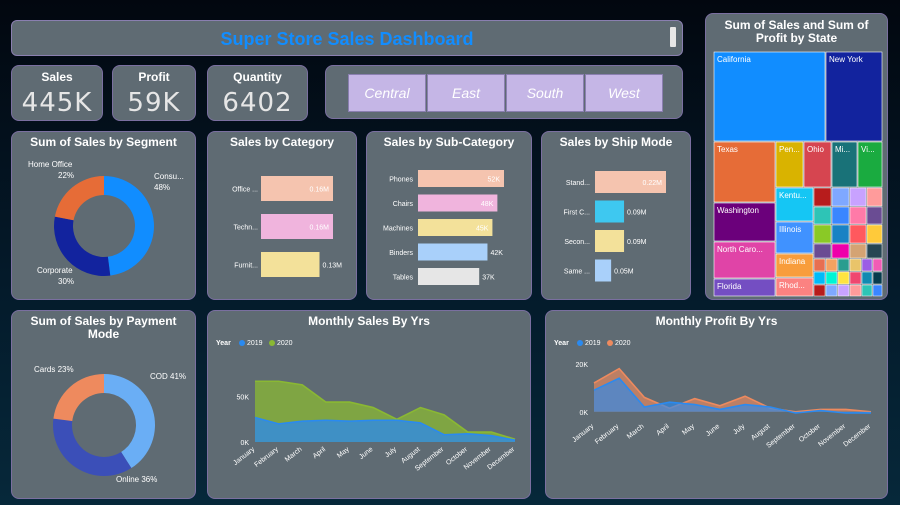  I want to click on payment-chart: Cards 23% COD 41% Online 36%, so click(110, 424).